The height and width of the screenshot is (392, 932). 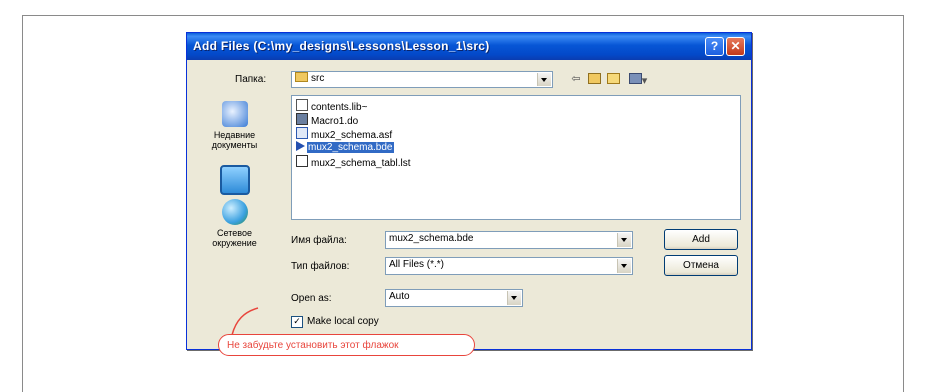 What do you see at coordinates (735, 46) in the screenshot?
I see `close-button: ✕` at bounding box center [735, 46].